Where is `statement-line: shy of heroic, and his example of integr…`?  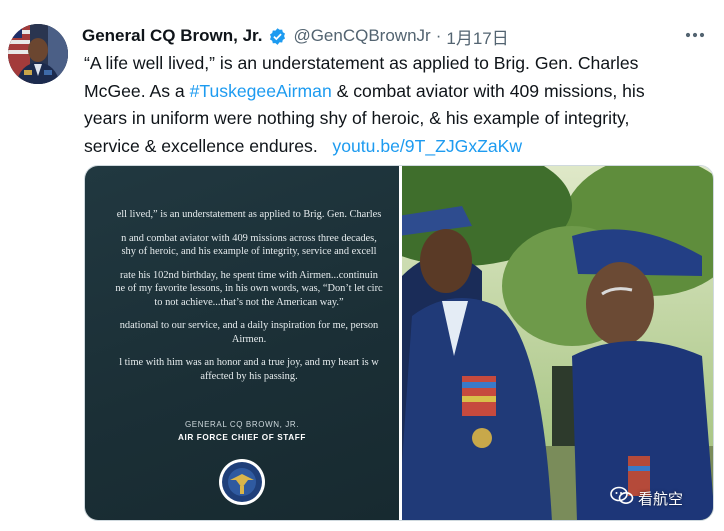
statement-line: shy of heroic, and his example of integr… is located at coordinates (249, 251).